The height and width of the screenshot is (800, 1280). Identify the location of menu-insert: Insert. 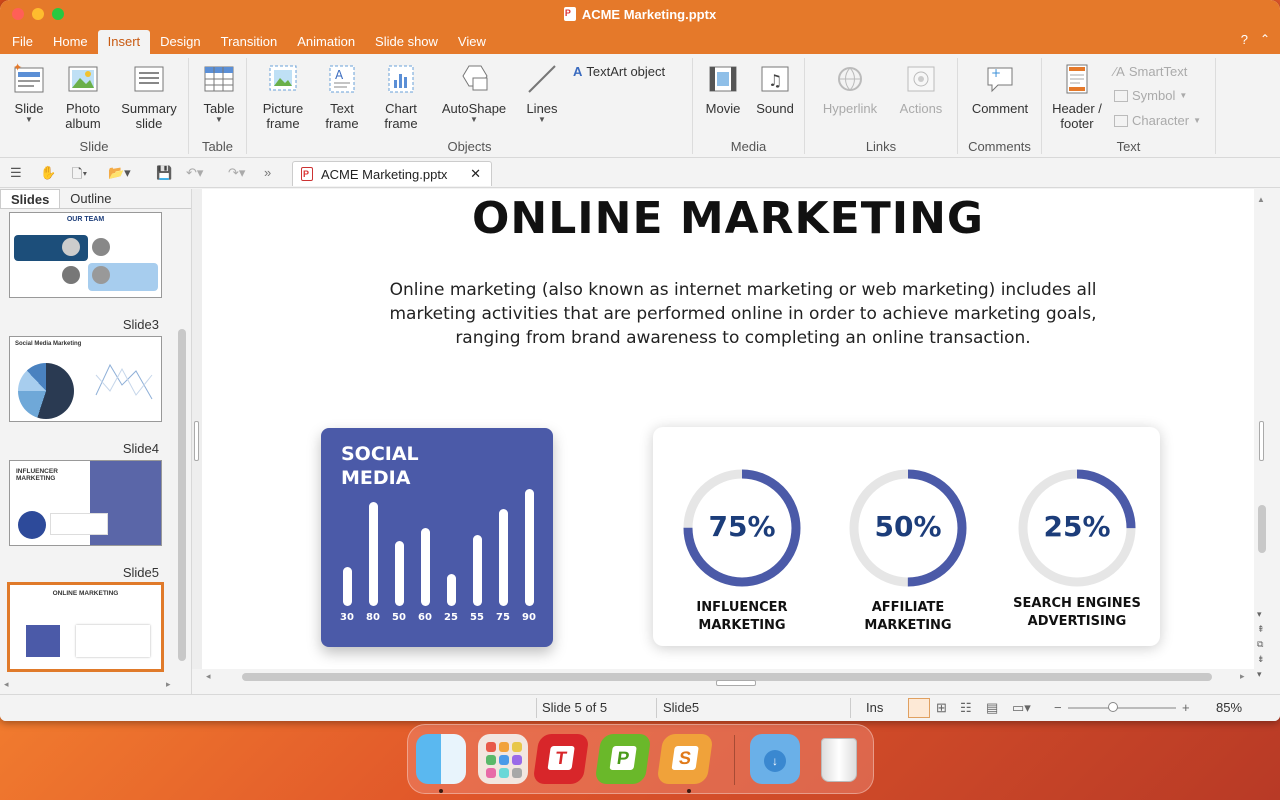
(124, 42).